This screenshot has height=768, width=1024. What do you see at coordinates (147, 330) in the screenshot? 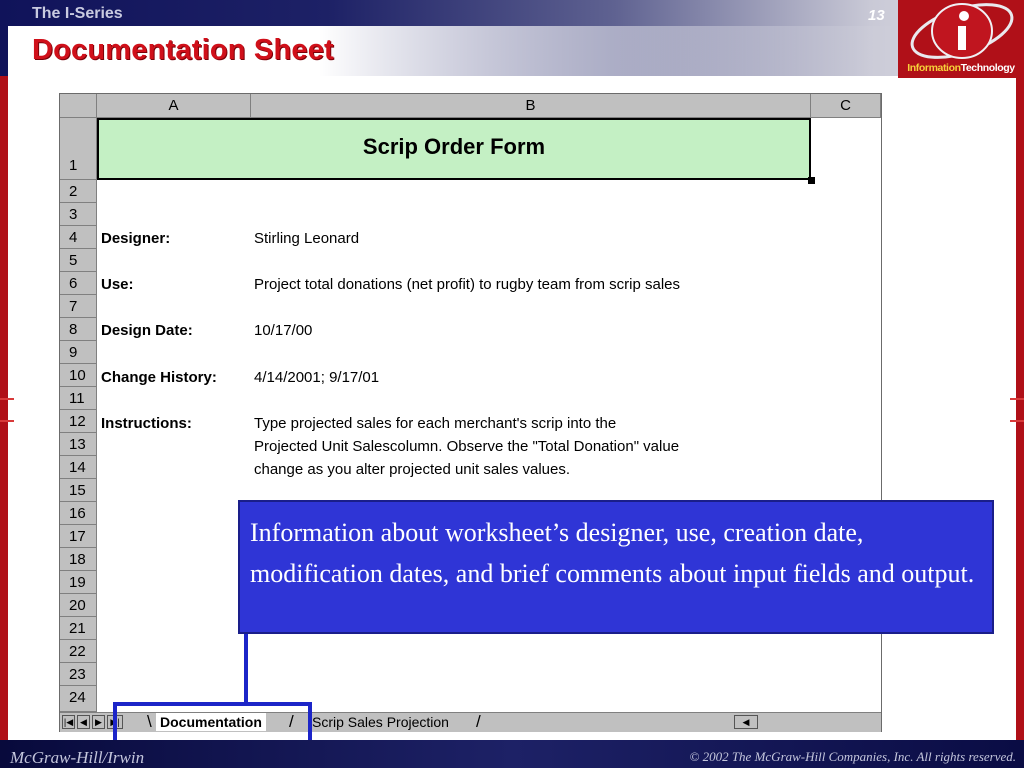
I see `design-date-label: Design Date:` at bounding box center [147, 330].